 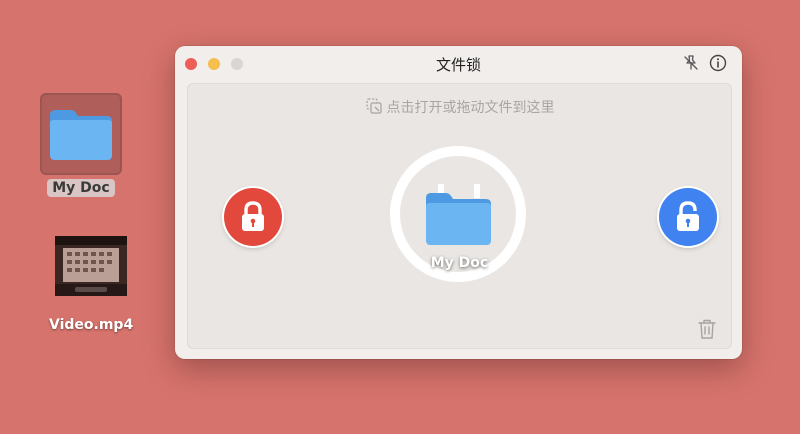 I want to click on unlock-icon, so click(x=688, y=216).